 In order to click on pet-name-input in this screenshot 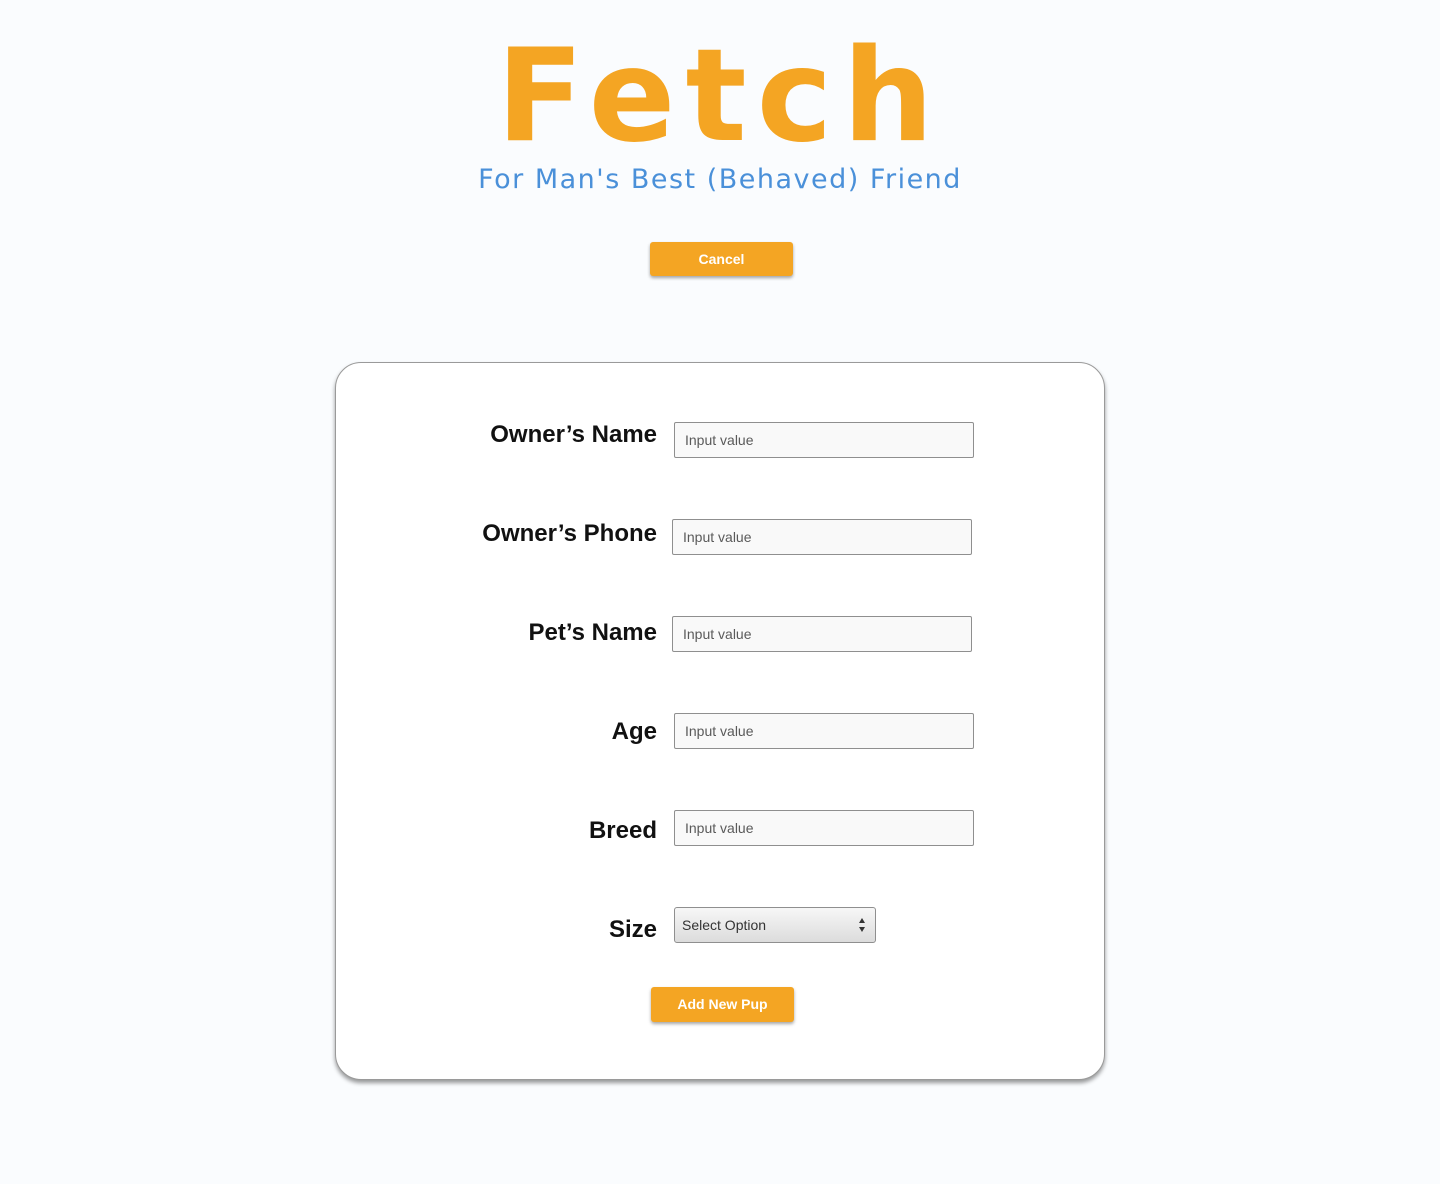, I will do `click(822, 634)`.